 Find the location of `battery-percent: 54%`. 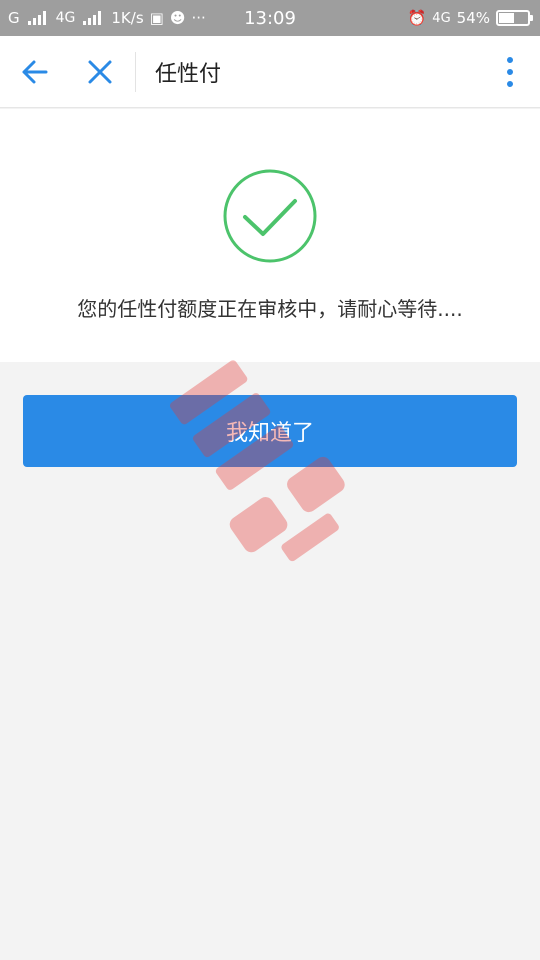

battery-percent: 54% is located at coordinates (473, 18).